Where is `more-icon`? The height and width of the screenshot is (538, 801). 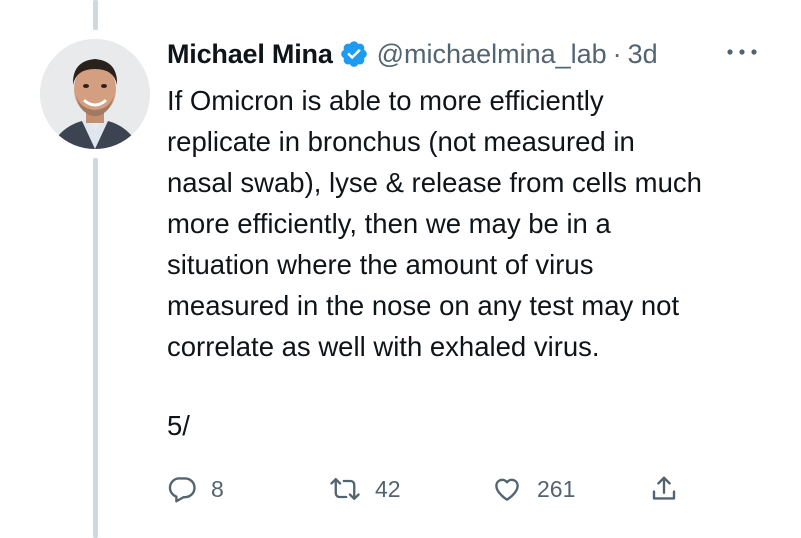
more-icon is located at coordinates (742, 52).